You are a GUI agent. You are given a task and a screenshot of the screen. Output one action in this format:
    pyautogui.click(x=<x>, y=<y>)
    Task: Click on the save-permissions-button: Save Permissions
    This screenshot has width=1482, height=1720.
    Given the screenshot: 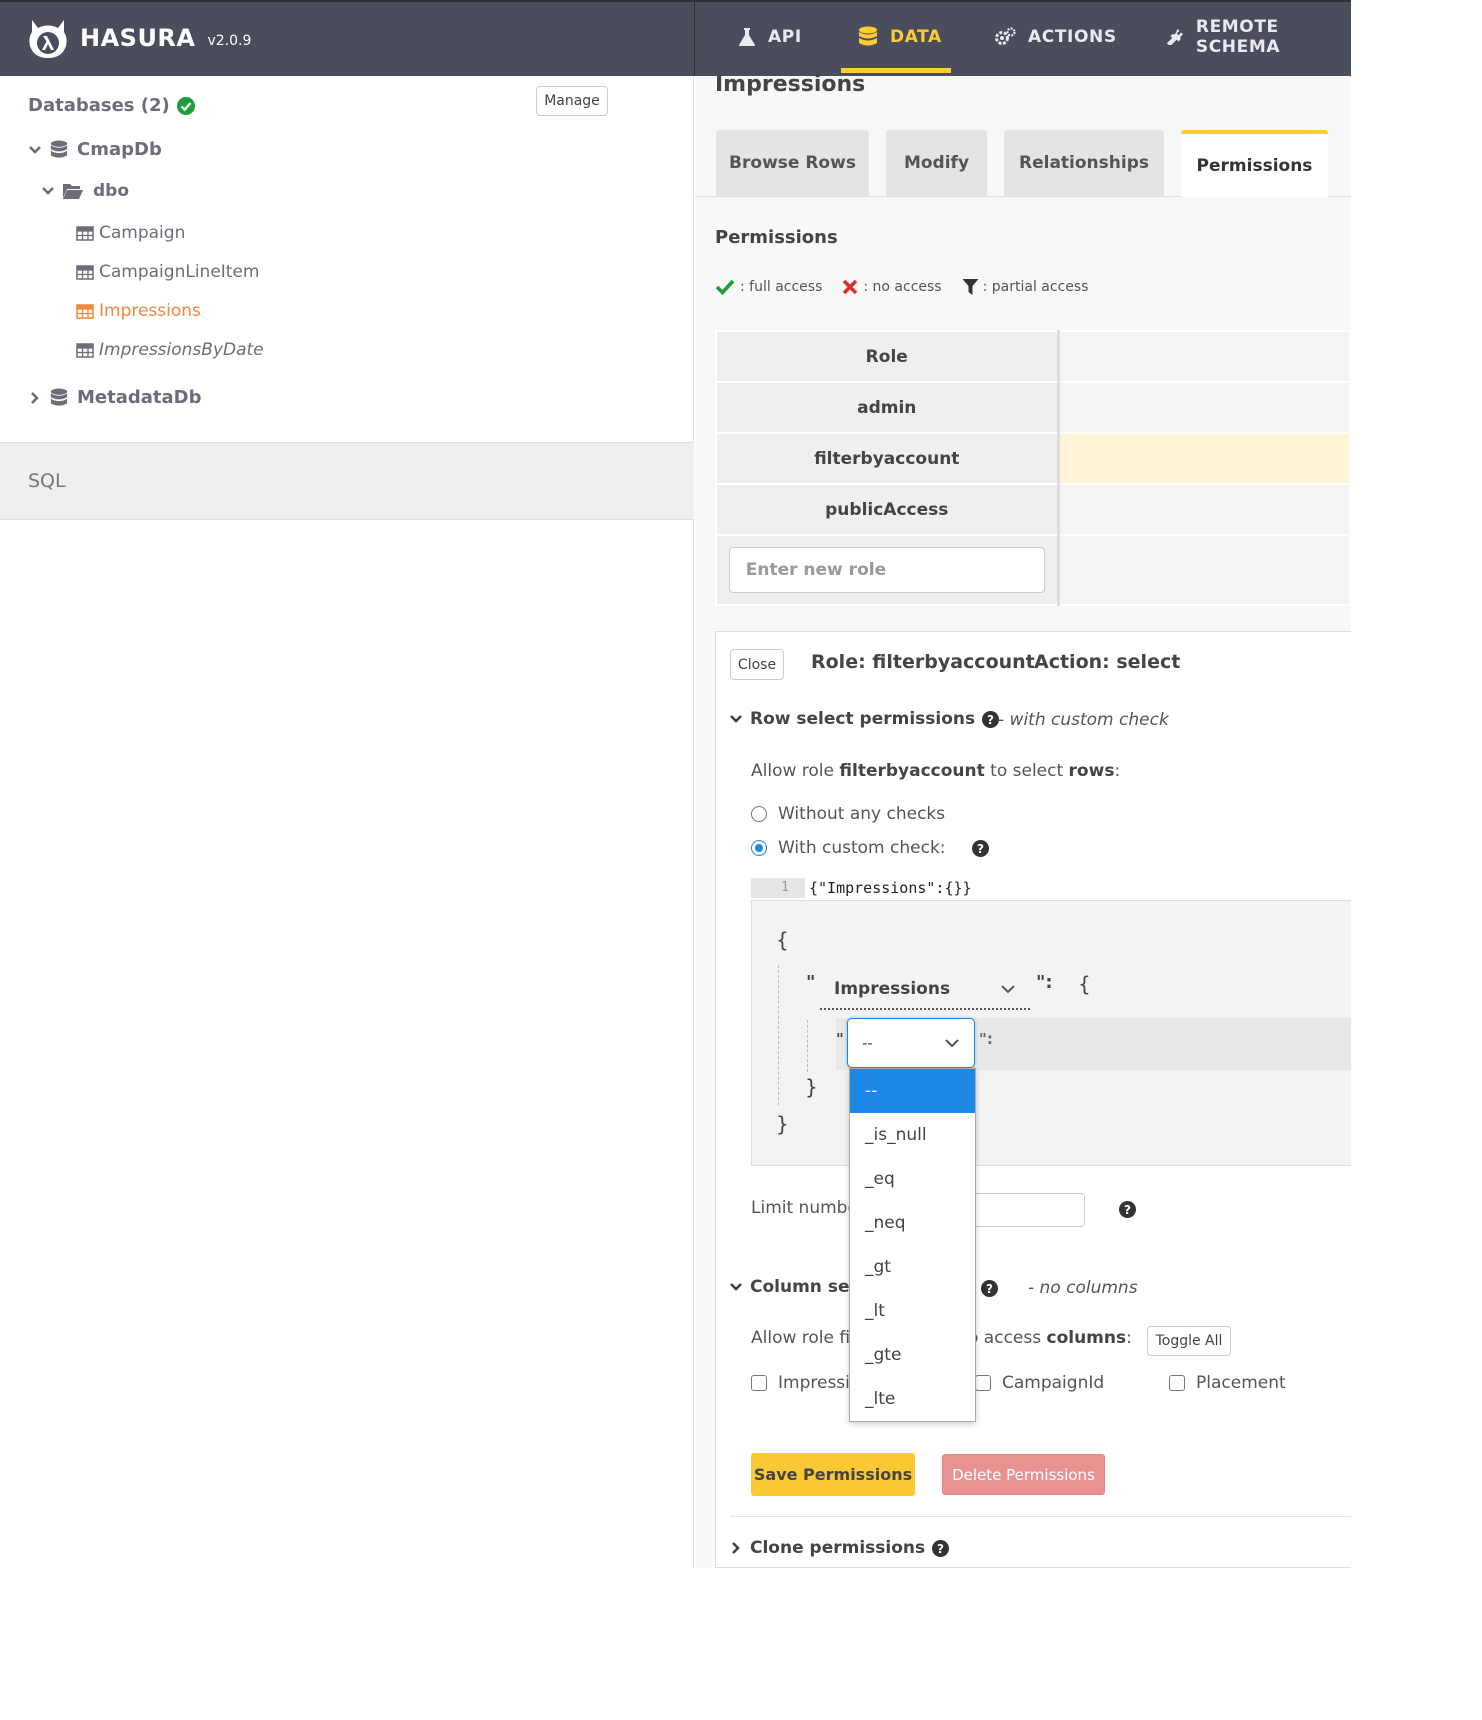 What is the action you would take?
    pyautogui.click(x=833, y=1474)
    